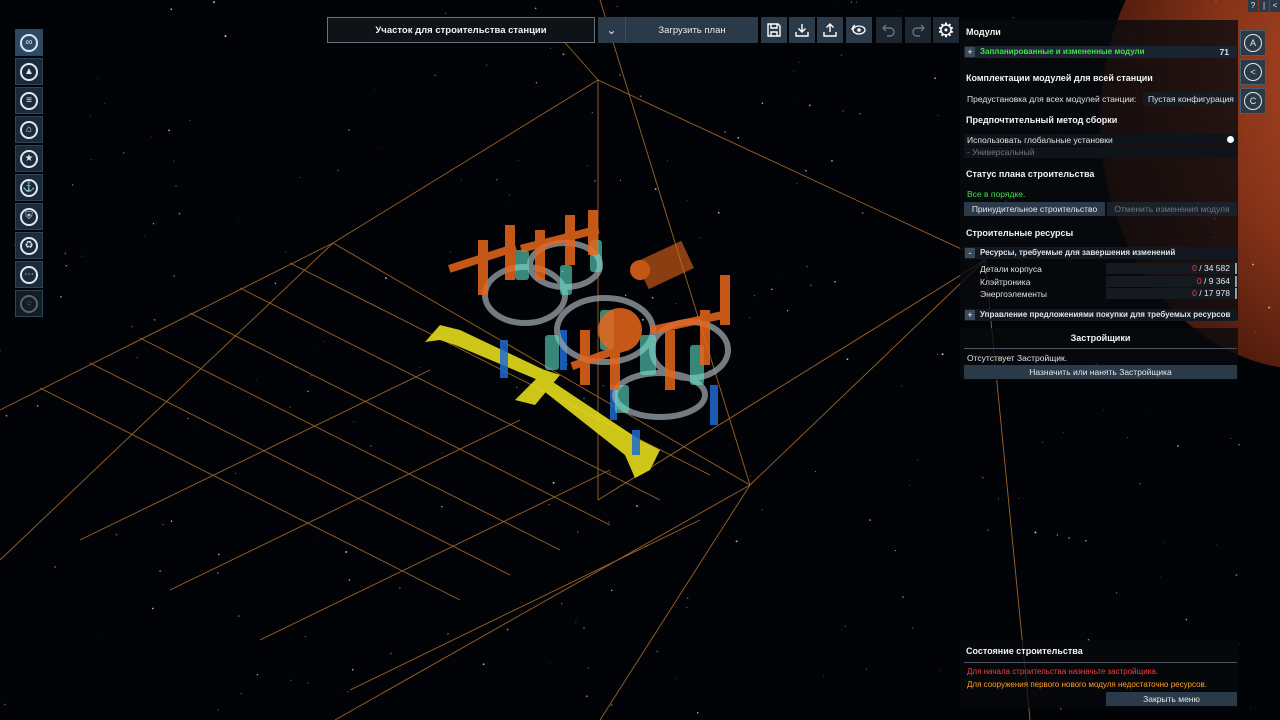  I want to click on universal-label: - Универсальный, so click(1001, 152).